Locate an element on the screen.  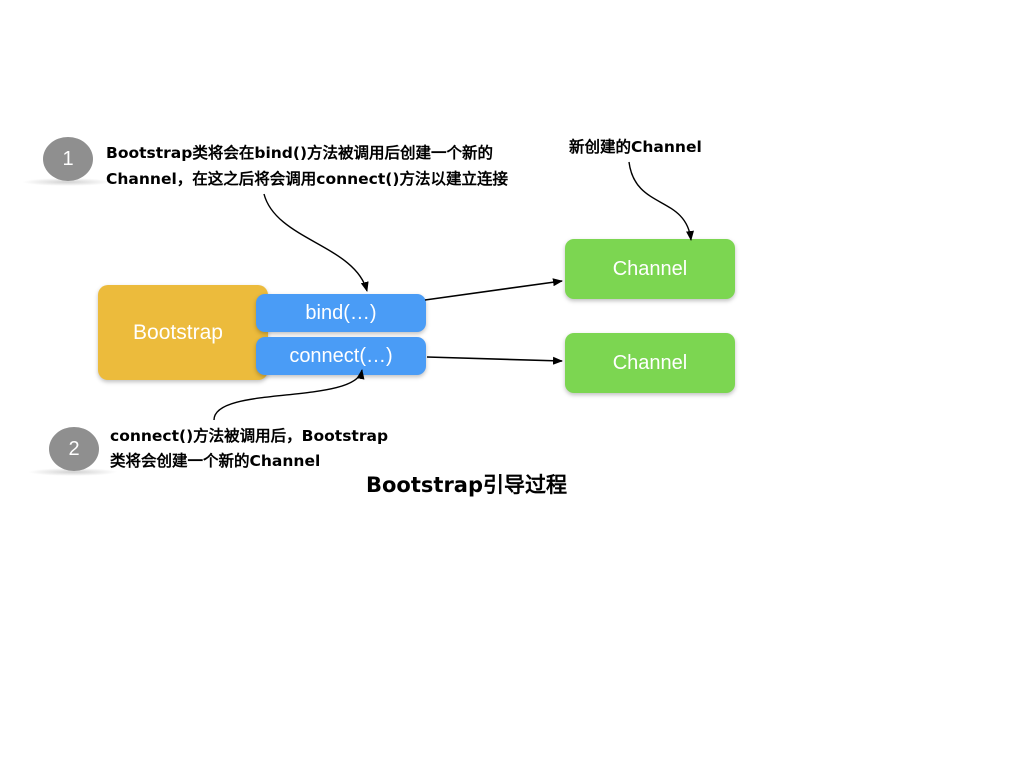
step-2-pointer-arrow is located at coordinates (289, 395).